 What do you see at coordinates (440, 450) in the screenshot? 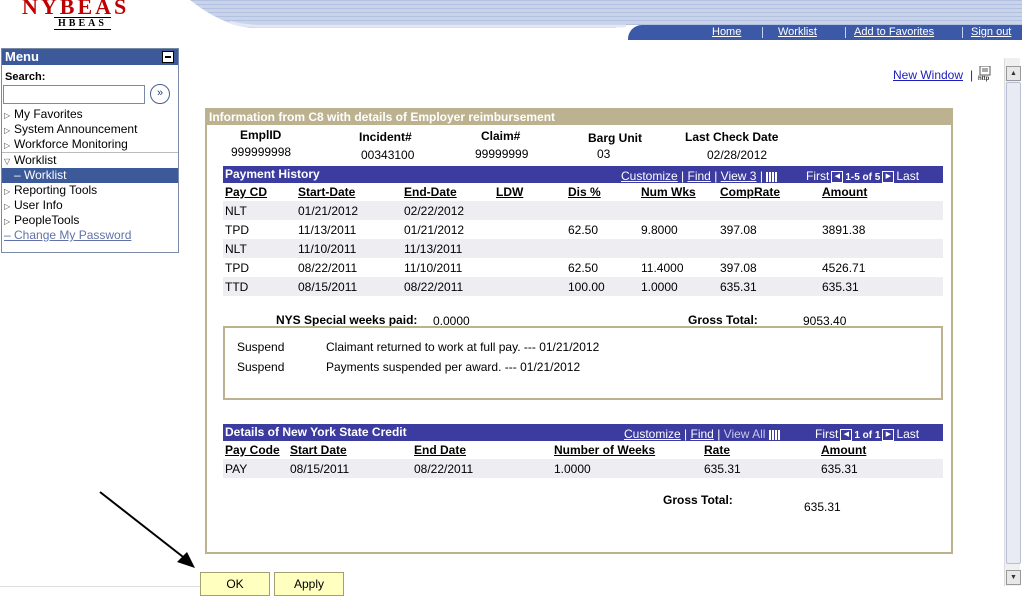
I see `col-end-date: End Date` at bounding box center [440, 450].